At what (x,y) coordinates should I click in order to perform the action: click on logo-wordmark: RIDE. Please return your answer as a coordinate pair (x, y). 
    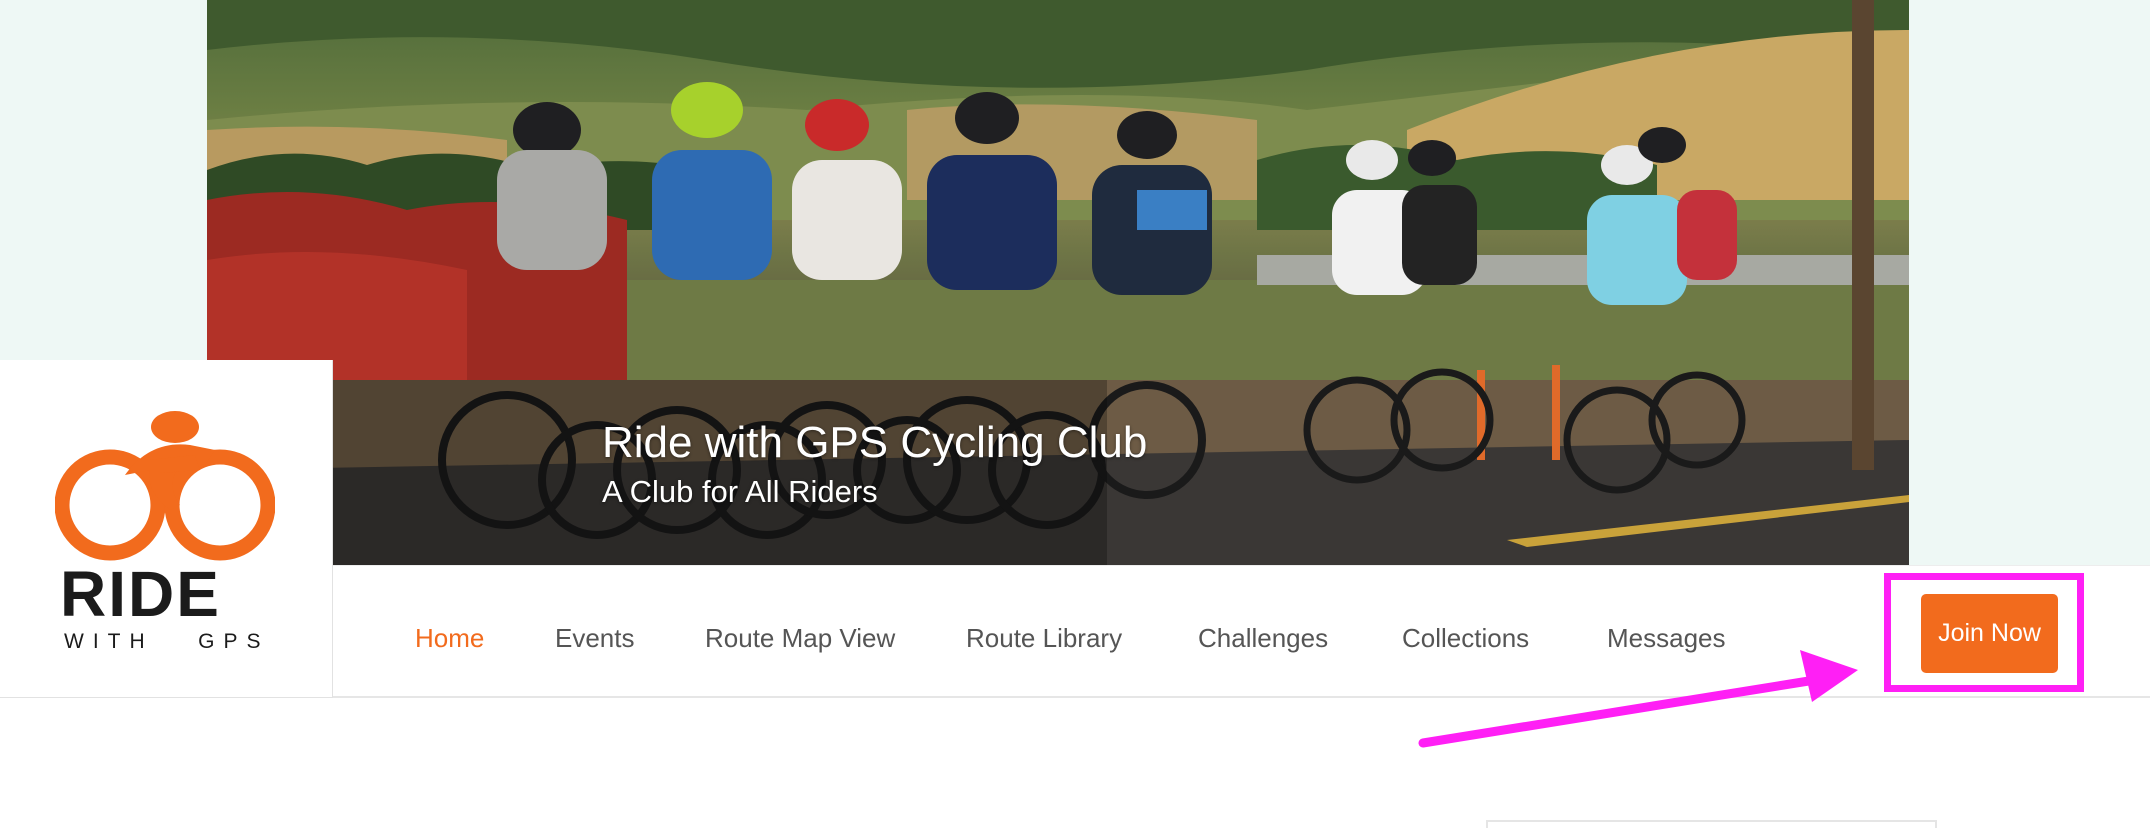
    Looking at the image, I should click on (140, 594).